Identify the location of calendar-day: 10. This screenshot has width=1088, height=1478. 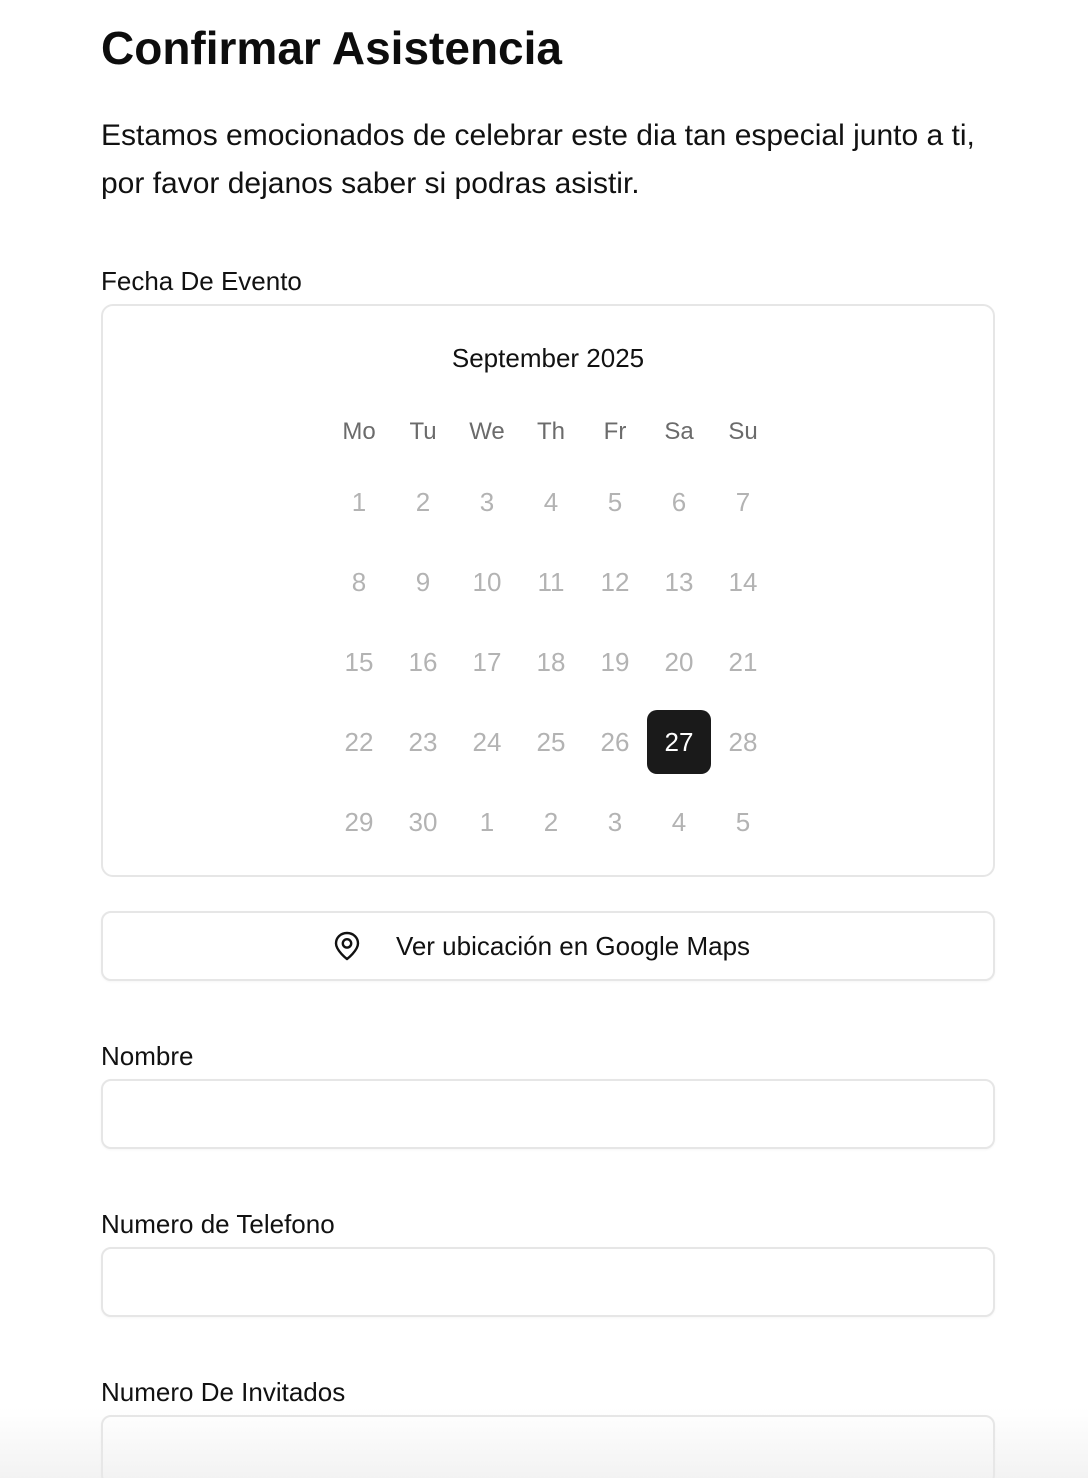
(487, 582).